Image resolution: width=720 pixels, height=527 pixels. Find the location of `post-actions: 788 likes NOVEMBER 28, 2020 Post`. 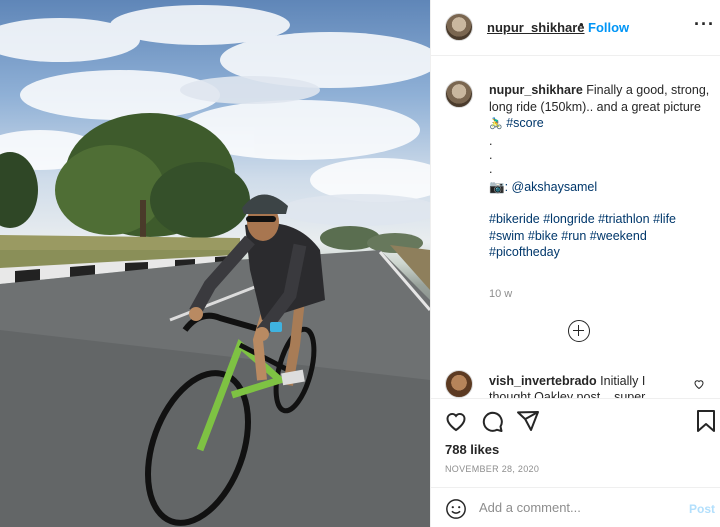

post-actions: 788 likes NOVEMBER 28, 2020 Post is located at coordinates (575, 462).